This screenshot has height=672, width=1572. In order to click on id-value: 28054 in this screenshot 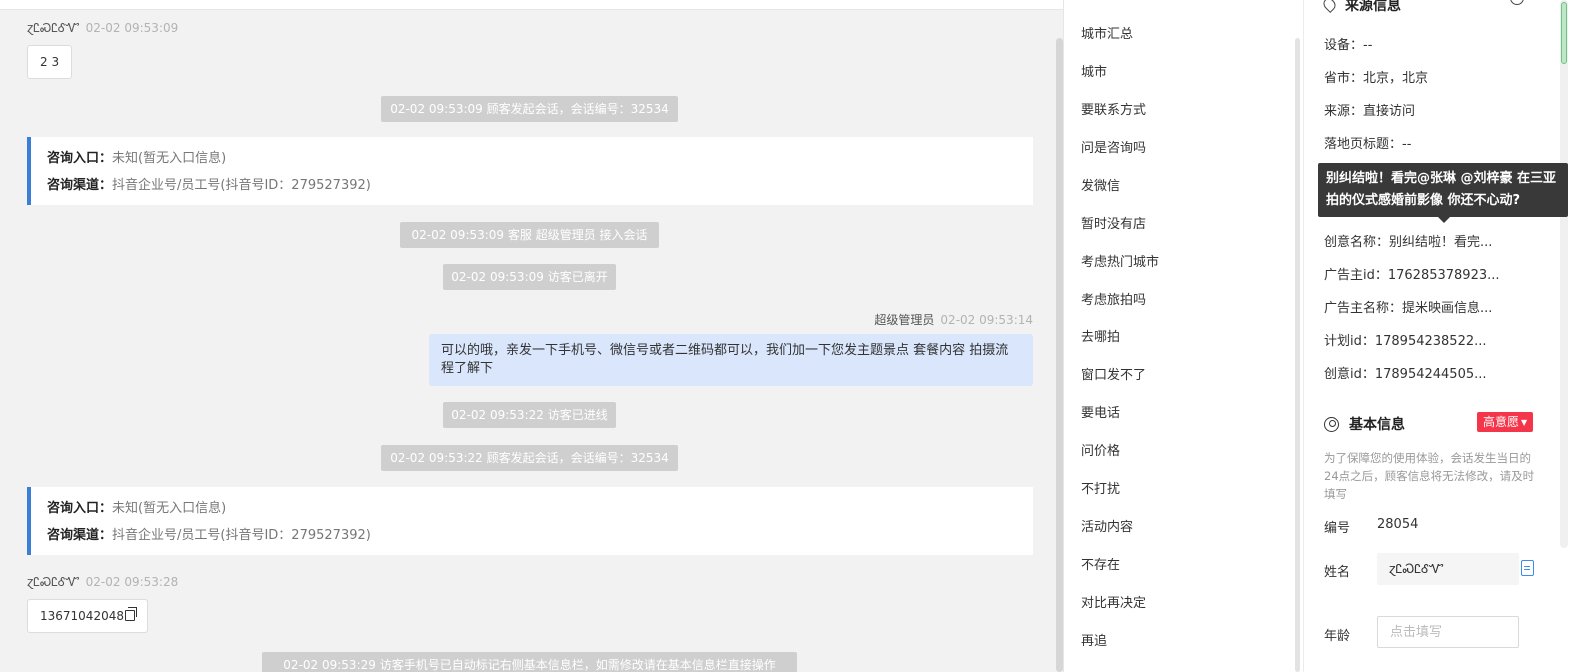, I will do `click(1398, 524)`.